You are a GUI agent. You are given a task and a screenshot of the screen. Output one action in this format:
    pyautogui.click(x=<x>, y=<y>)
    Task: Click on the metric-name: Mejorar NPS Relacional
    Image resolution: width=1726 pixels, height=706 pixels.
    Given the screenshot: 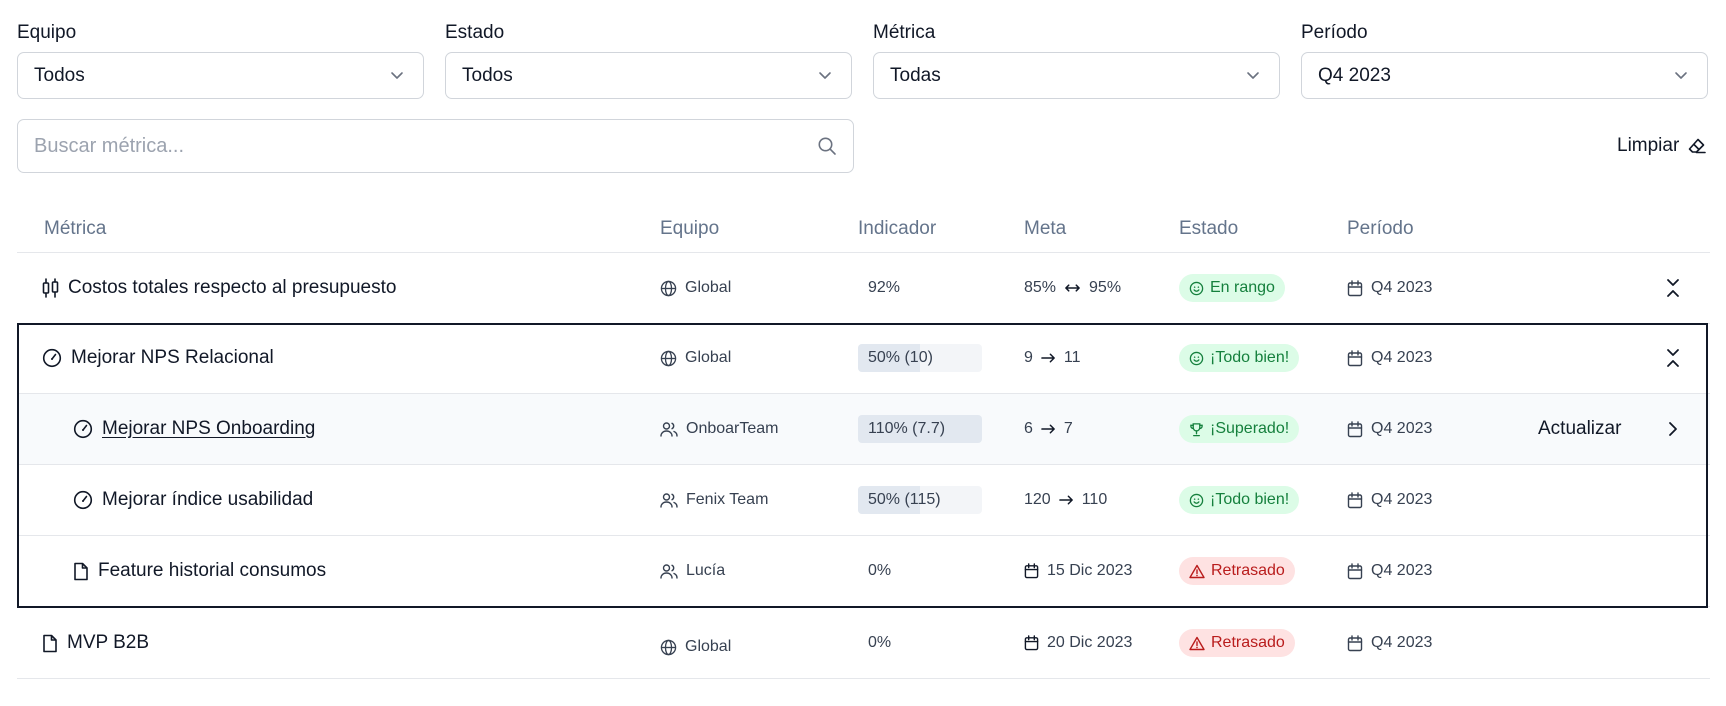 What is the action you would take?
    pyautogui.click(x=172, y=358)
    